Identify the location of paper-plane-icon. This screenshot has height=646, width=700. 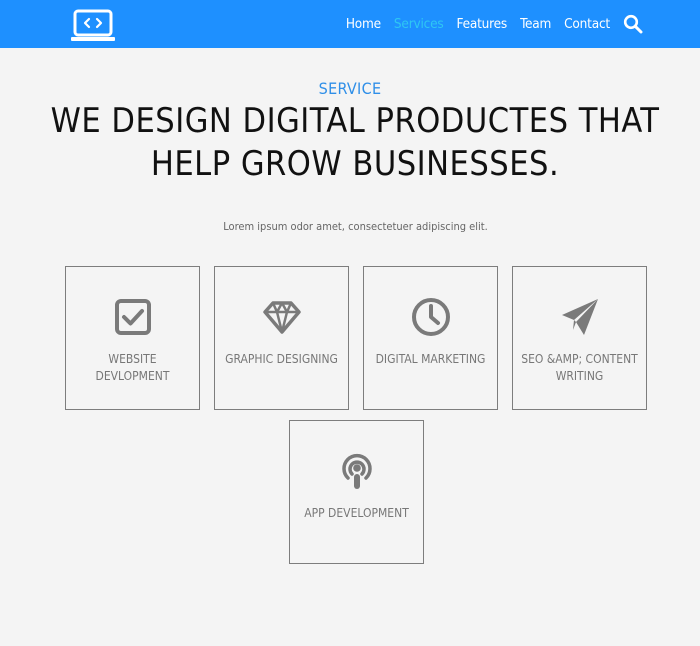
(580, 317).